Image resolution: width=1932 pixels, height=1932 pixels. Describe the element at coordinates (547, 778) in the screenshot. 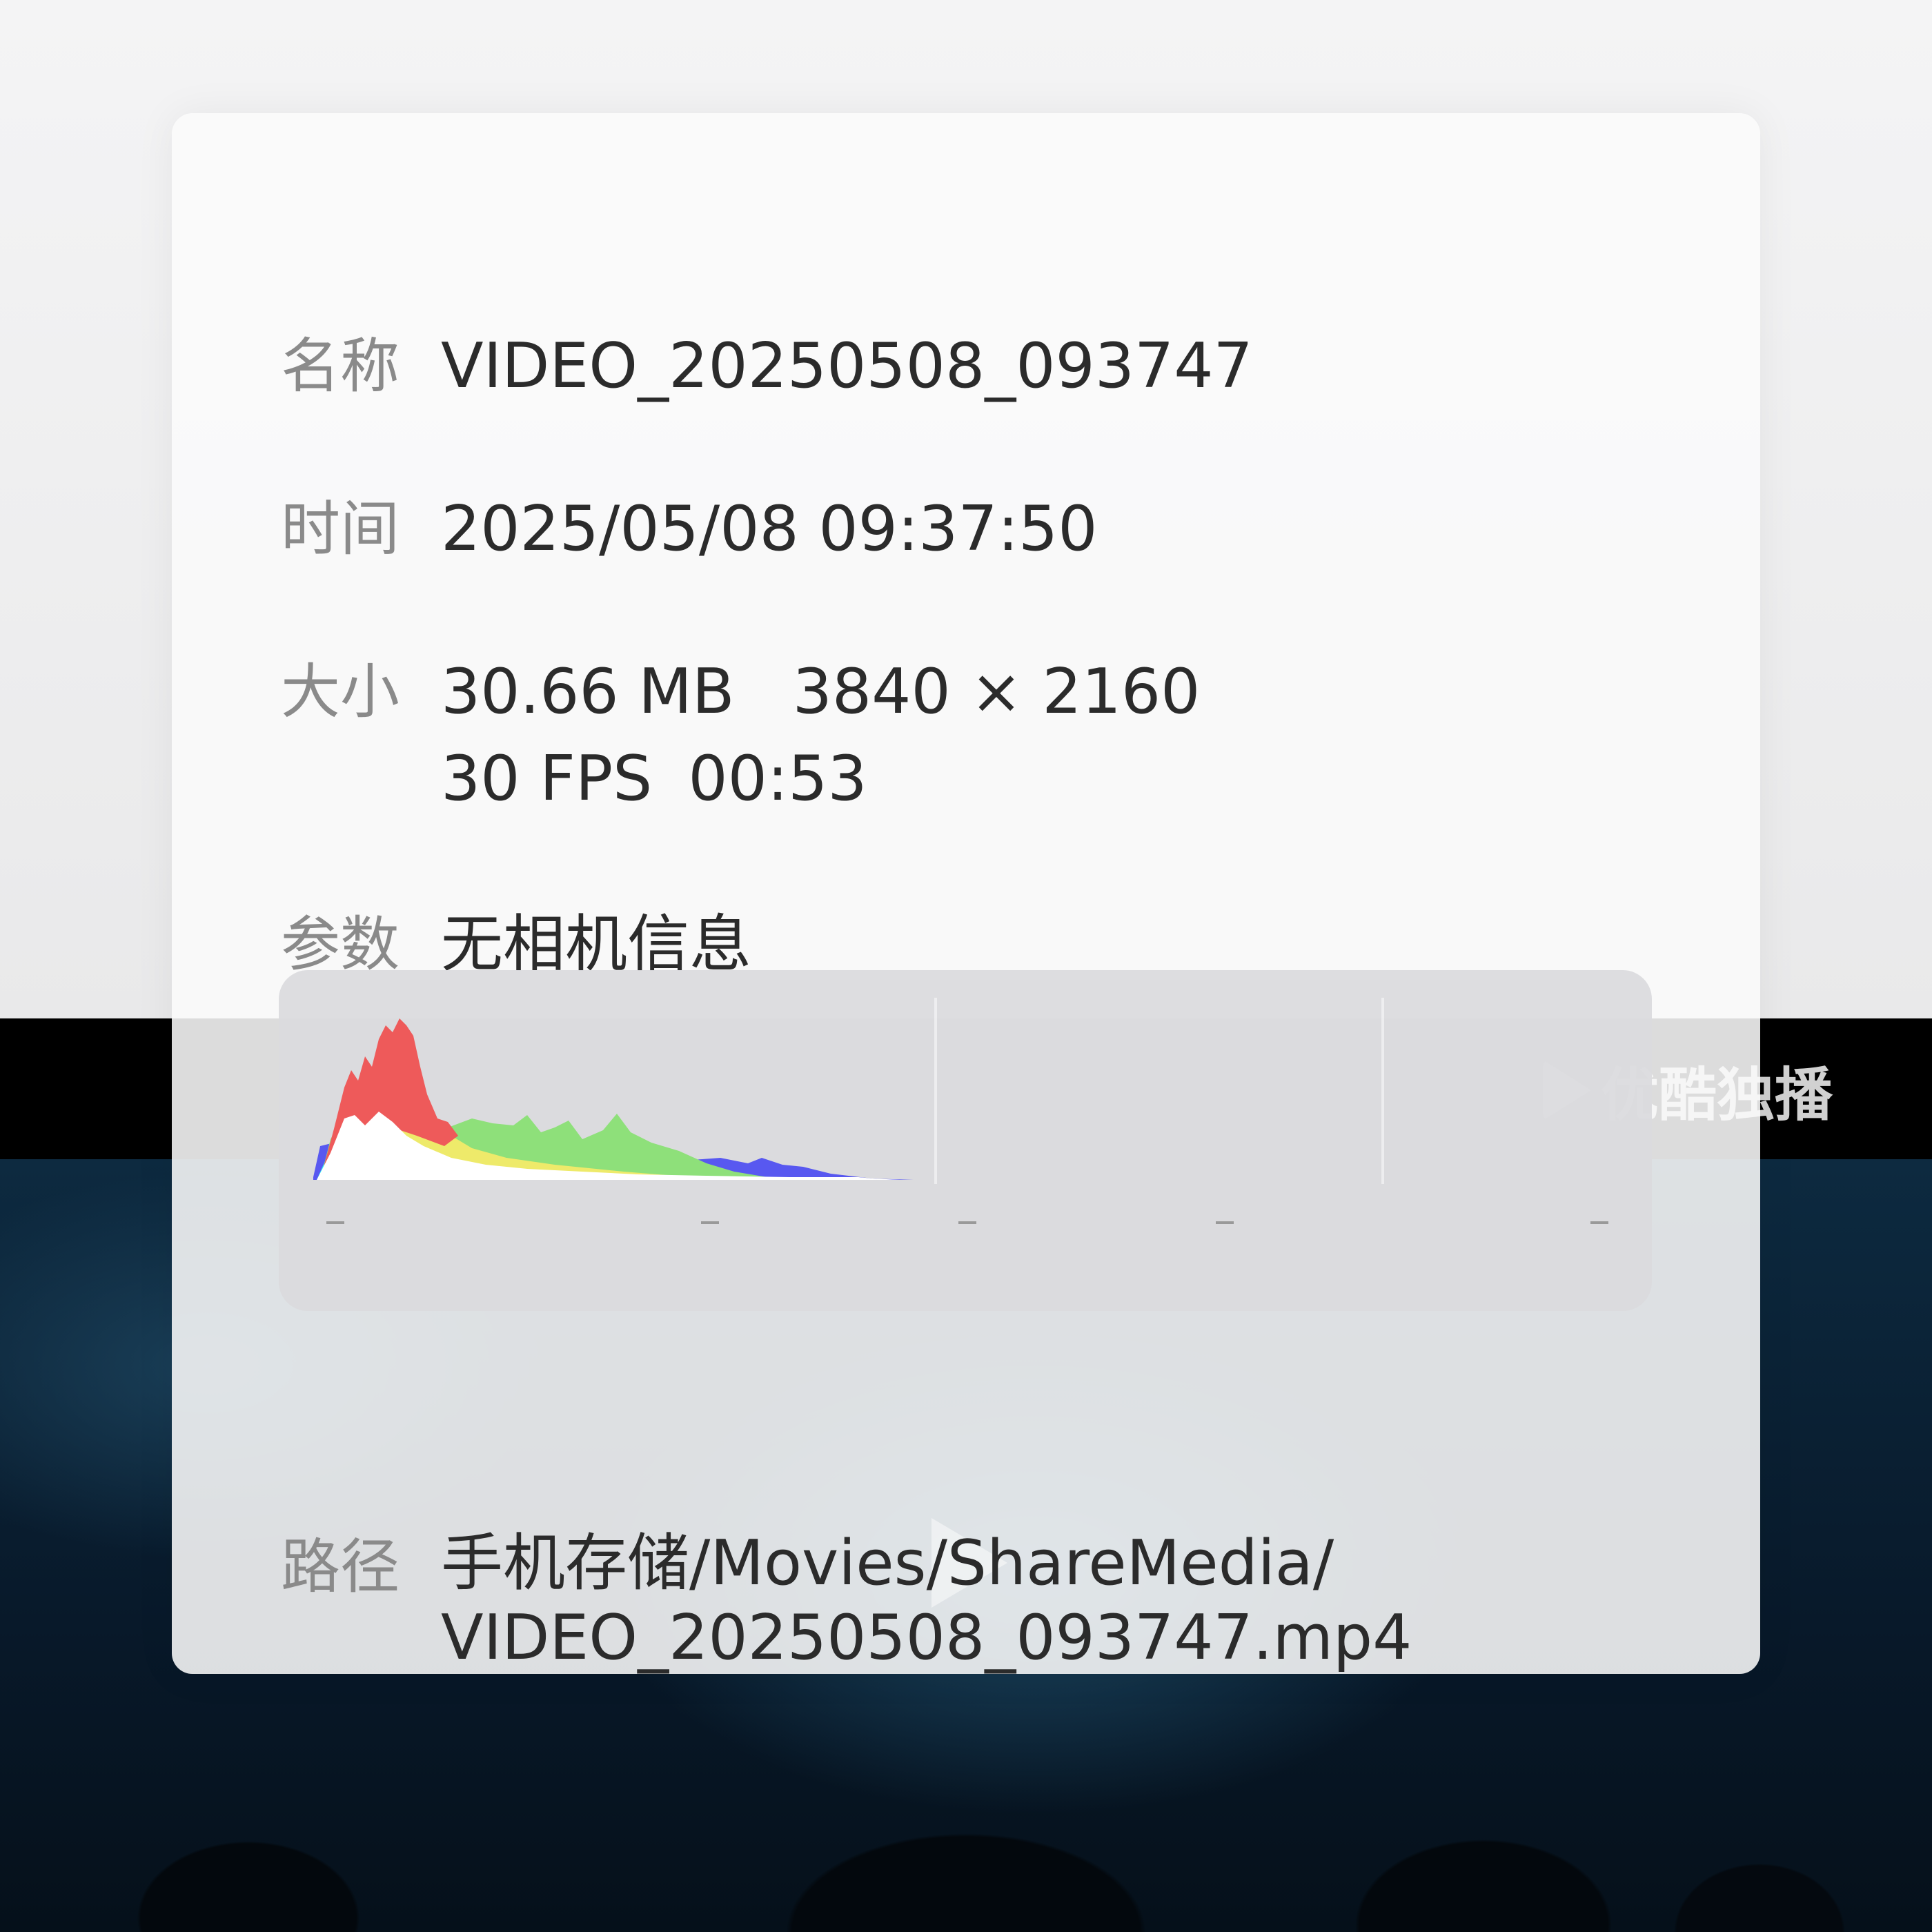

I see `frame-rate: 30 FPS` at that location.